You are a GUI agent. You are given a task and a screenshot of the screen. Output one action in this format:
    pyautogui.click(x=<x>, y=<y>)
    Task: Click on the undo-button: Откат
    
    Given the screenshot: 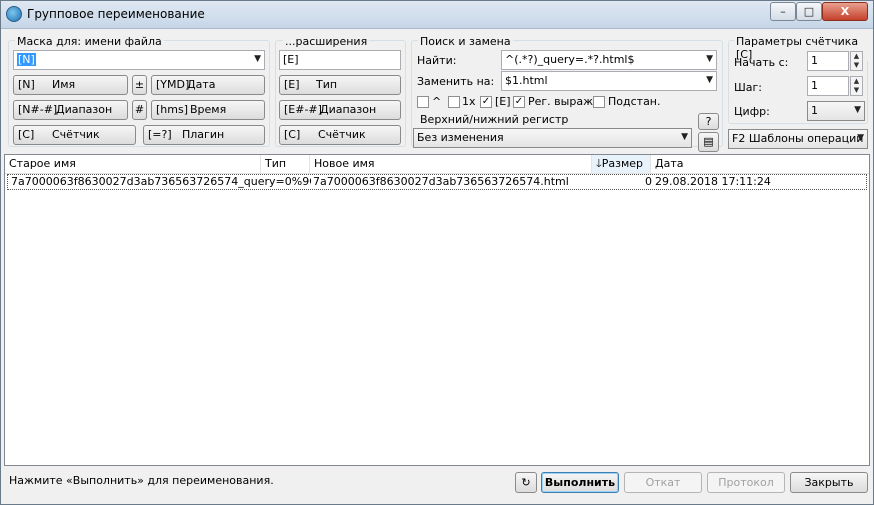 What is the action you would take?
    pyautogui.click(x=663, y=482)
    